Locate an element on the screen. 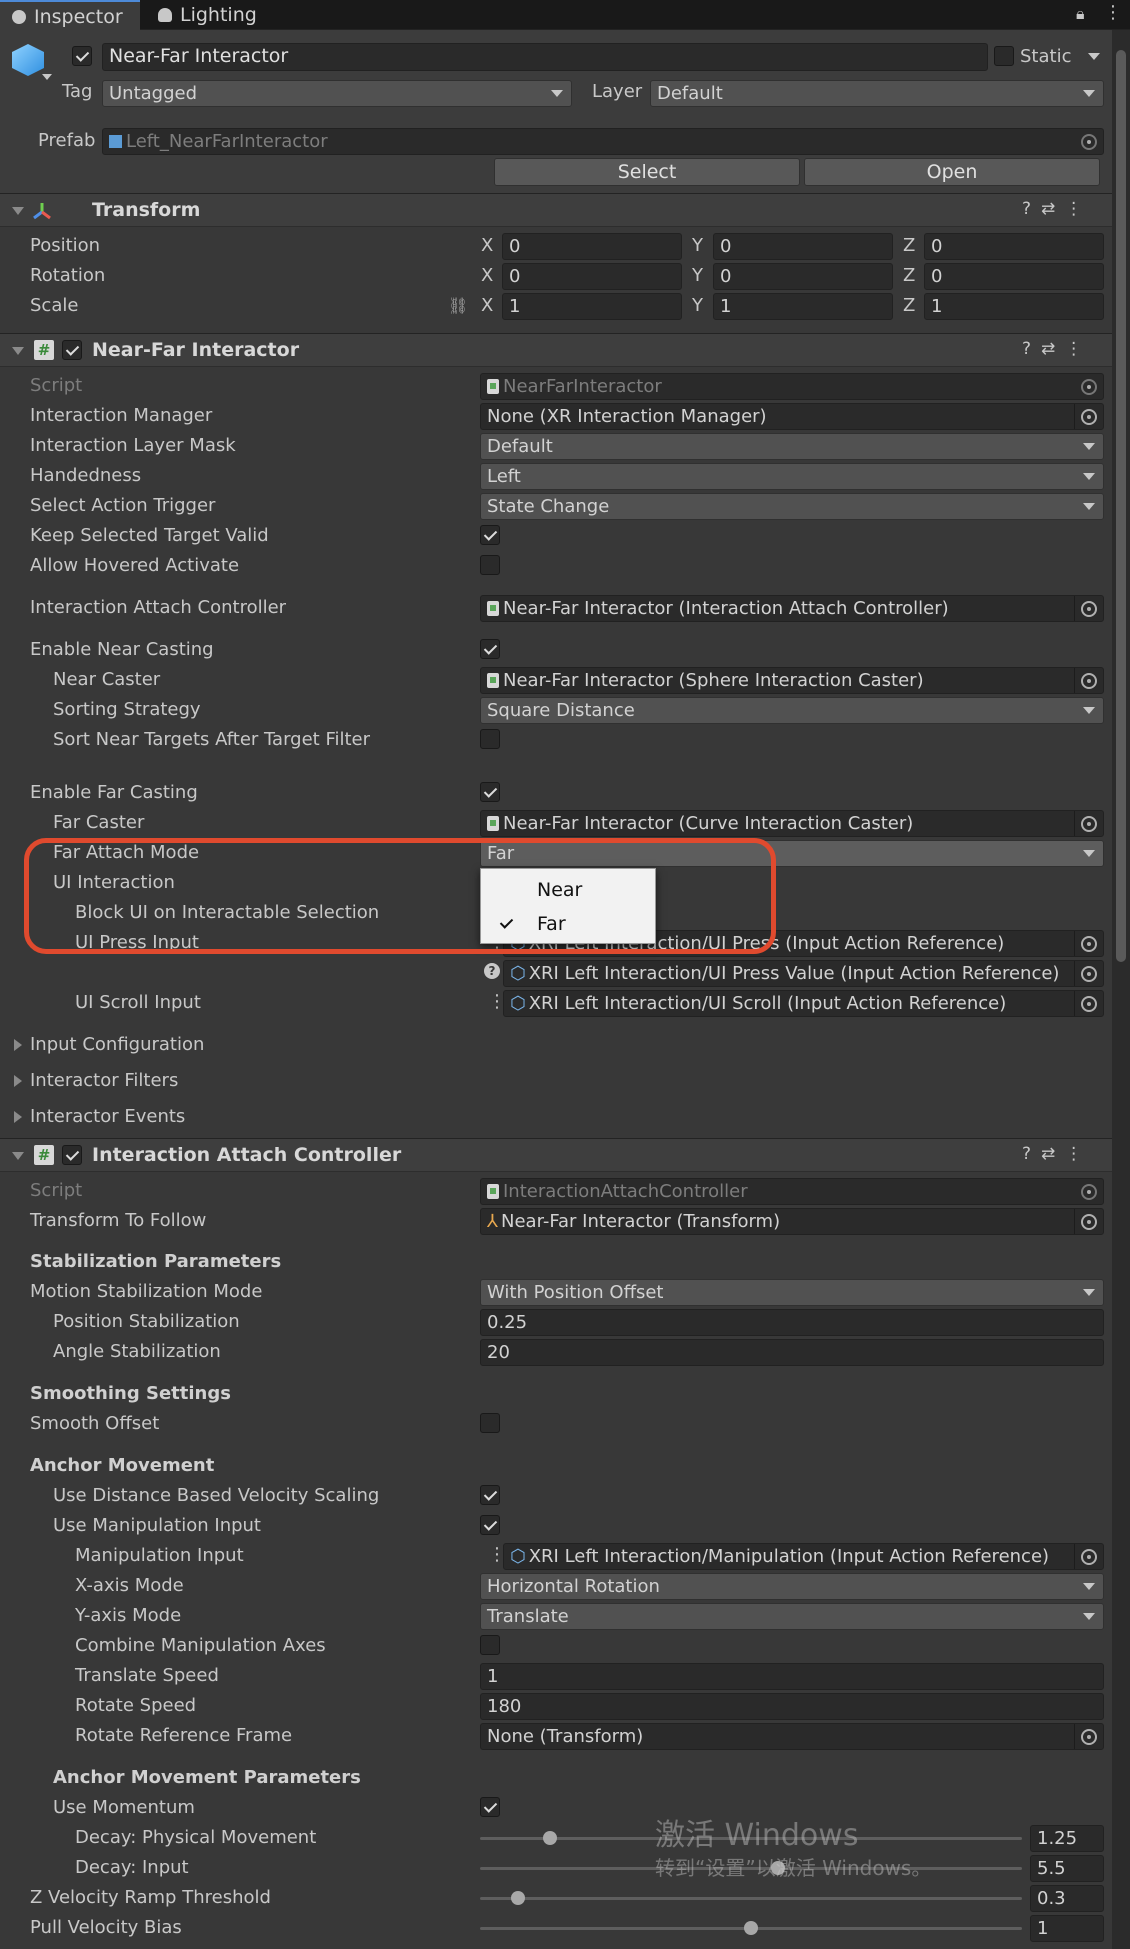 The width and height of the screenshot is (1130, 1949). distance-velocity-checkbox is located at coordinates (490, 1495).